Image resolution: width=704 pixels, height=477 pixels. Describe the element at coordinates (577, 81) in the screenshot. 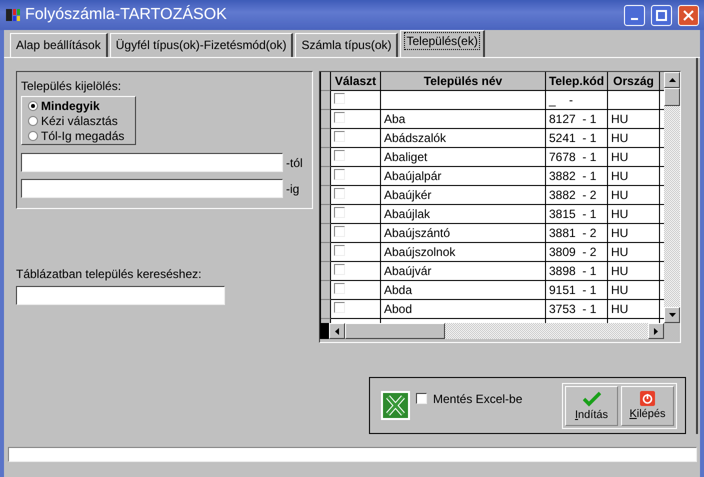

I see `column-header: Telep.kód` at that location.